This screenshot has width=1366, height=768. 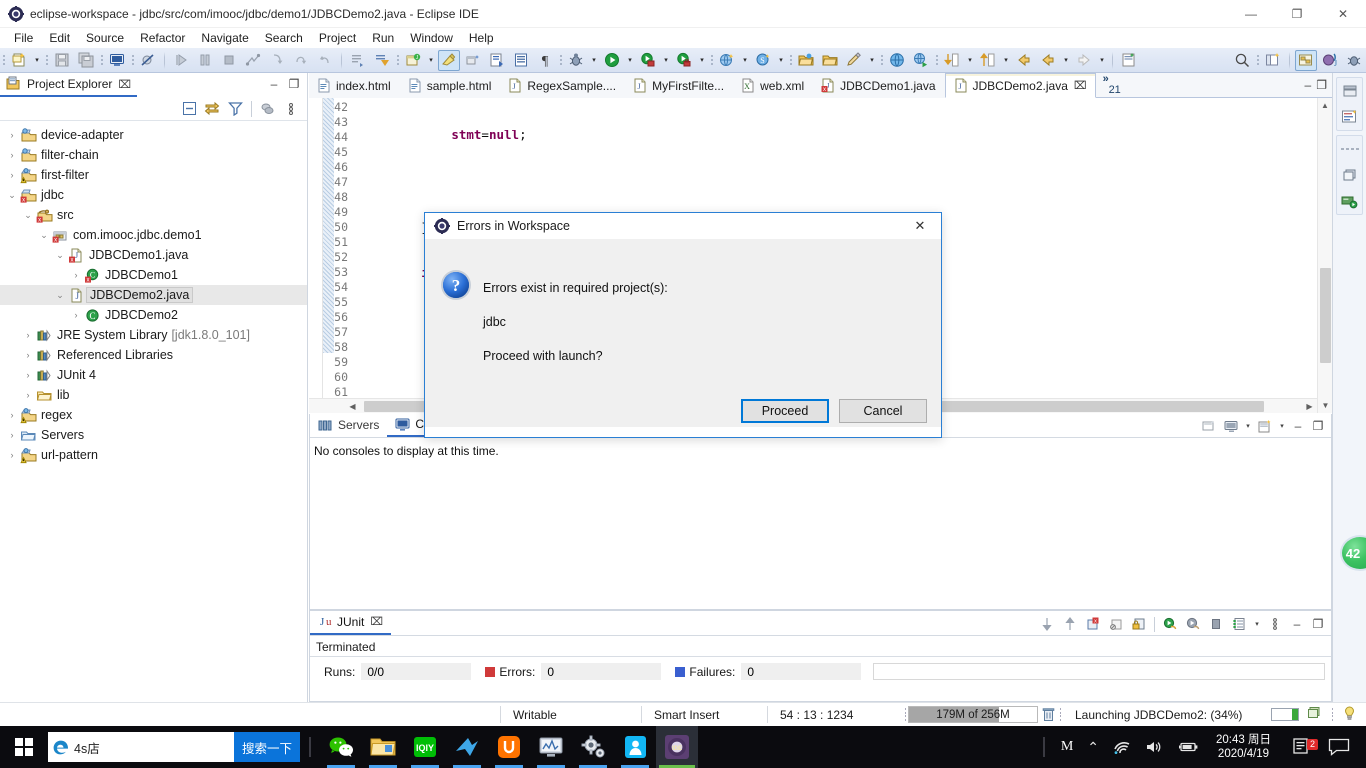 I want to click on iqiyi-icon: IQIY, so click(x=425, y=747).